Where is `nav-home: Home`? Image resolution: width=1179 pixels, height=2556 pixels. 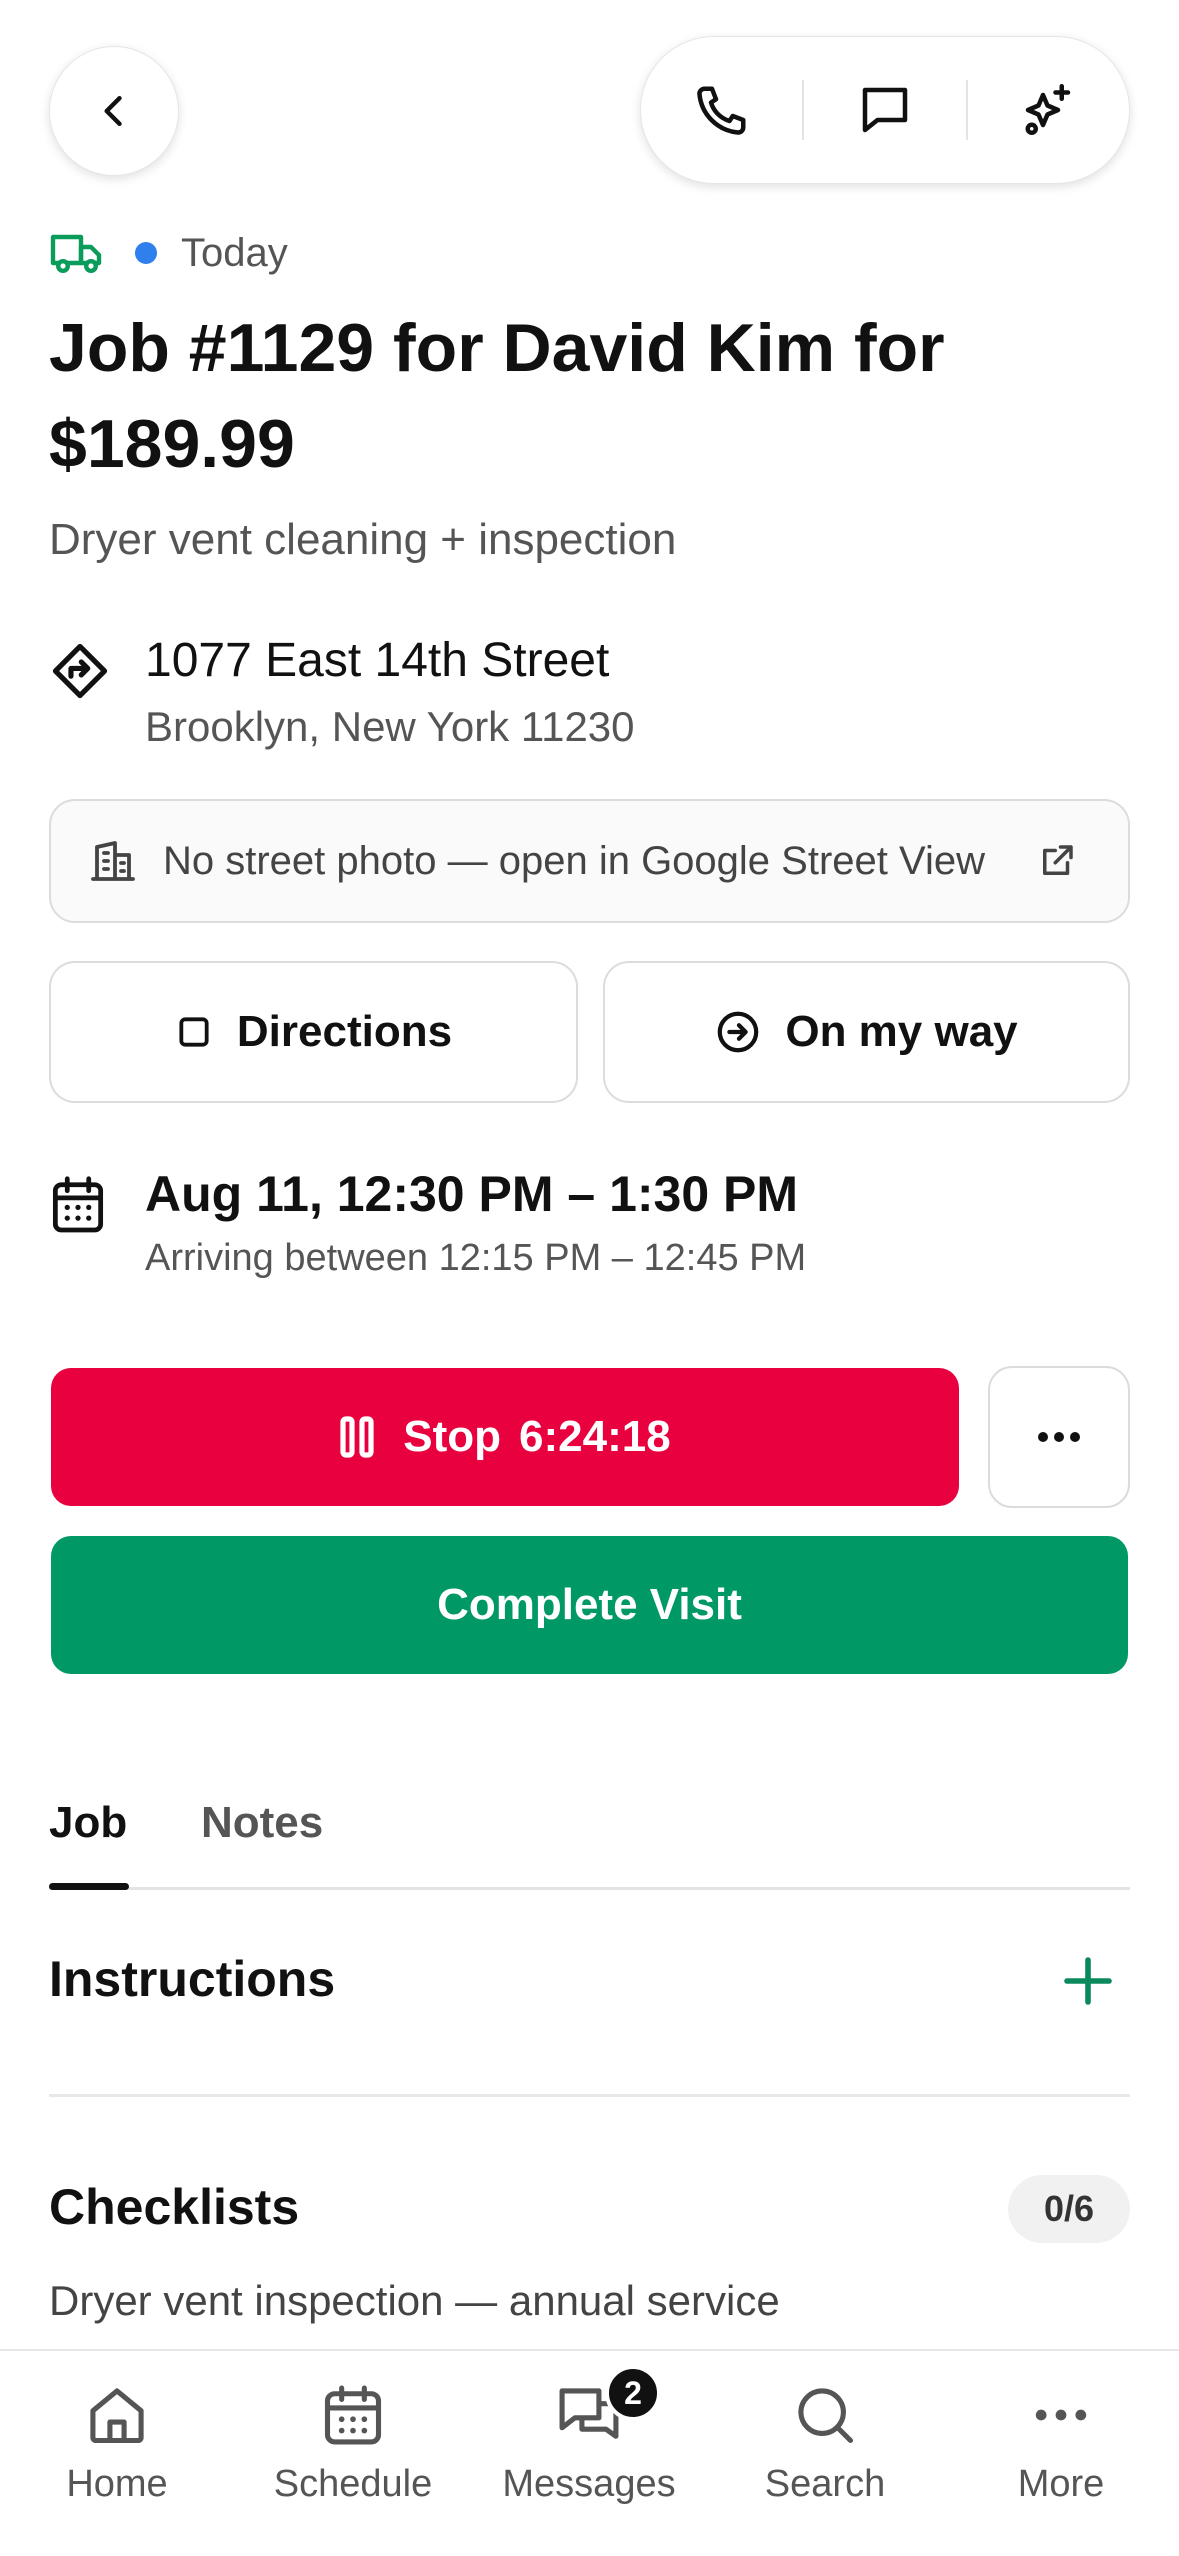 nav-home: Home is located at coordinates (117, 2443).